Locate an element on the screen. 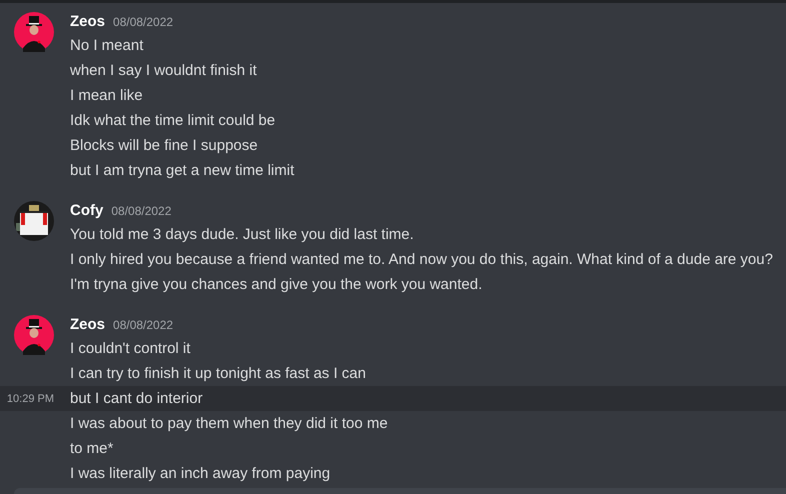 Image resolution: width=786 pixels, height=494 pixels. message-text: I'm tryna give you chances and give you the work you wanted. is located at coordinates (276, 284).